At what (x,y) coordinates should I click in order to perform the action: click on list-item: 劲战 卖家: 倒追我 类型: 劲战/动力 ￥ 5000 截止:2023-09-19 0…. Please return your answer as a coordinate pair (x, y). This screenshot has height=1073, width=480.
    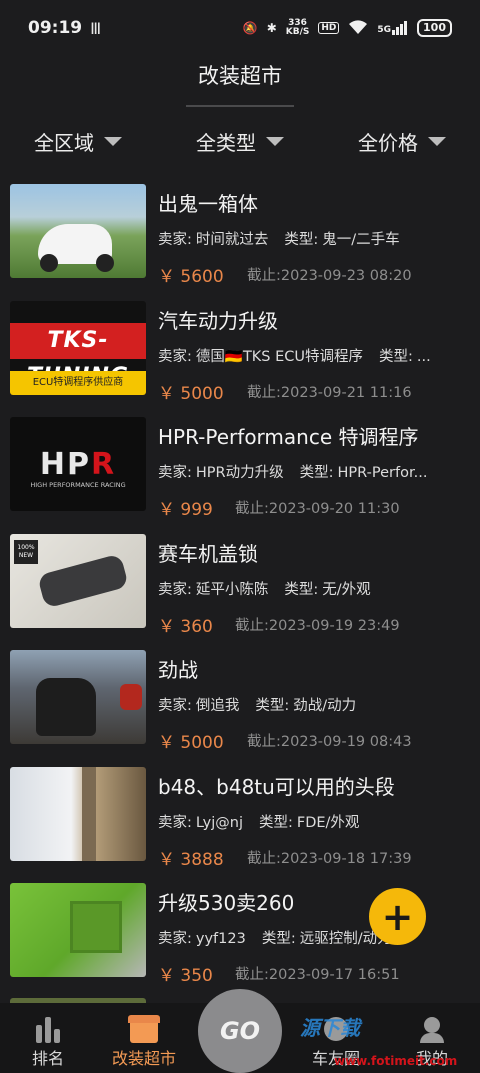
    Looking at the image, I should click on (240, 704).